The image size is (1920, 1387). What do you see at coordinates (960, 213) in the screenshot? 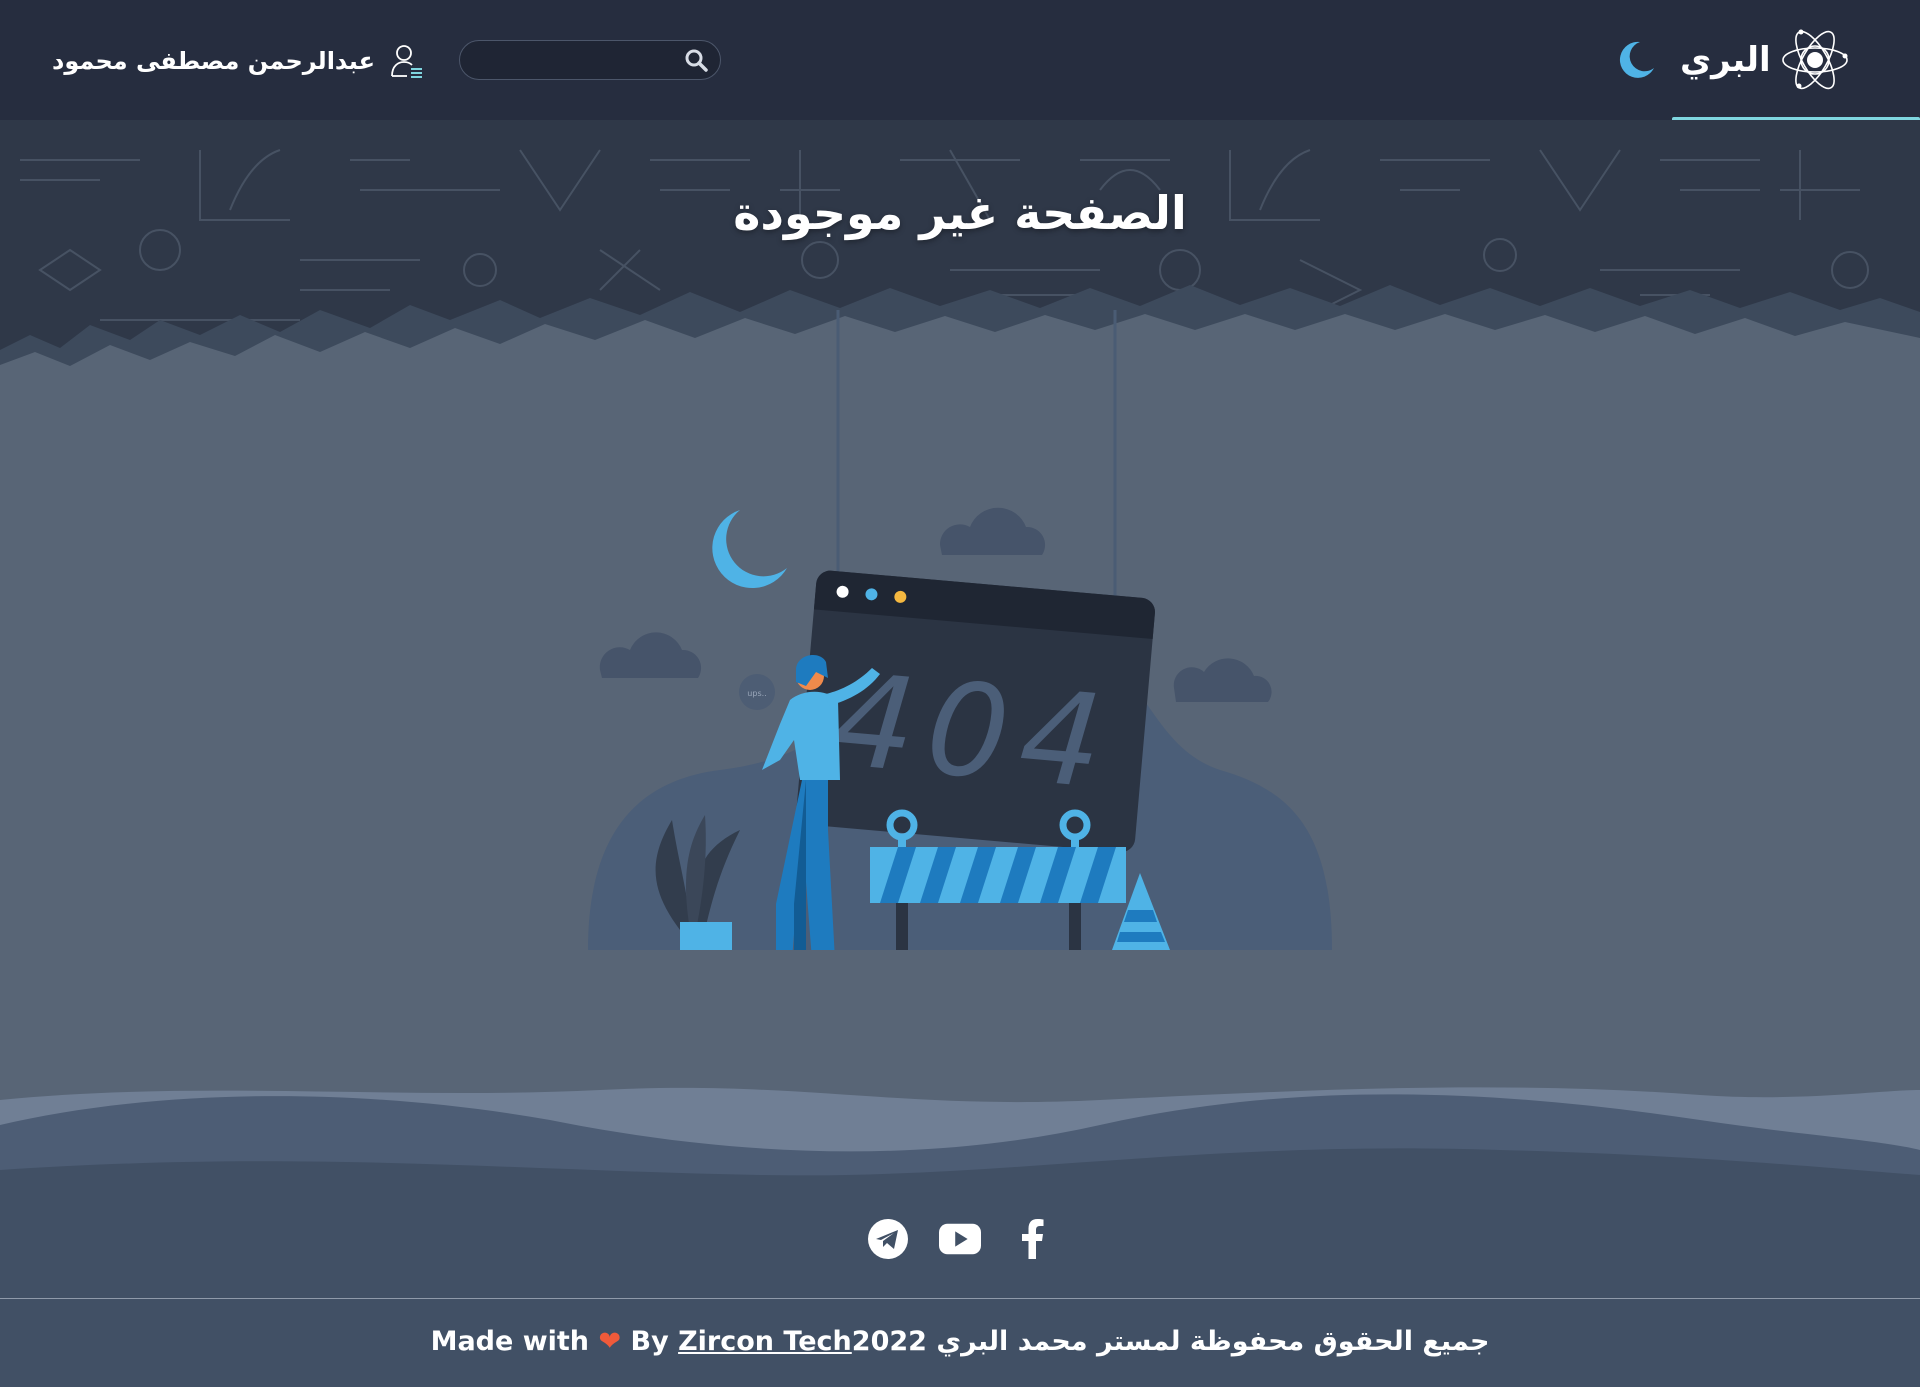
I see `page-title: الصفحة غير موجودة` at bounding box center [960, 213].